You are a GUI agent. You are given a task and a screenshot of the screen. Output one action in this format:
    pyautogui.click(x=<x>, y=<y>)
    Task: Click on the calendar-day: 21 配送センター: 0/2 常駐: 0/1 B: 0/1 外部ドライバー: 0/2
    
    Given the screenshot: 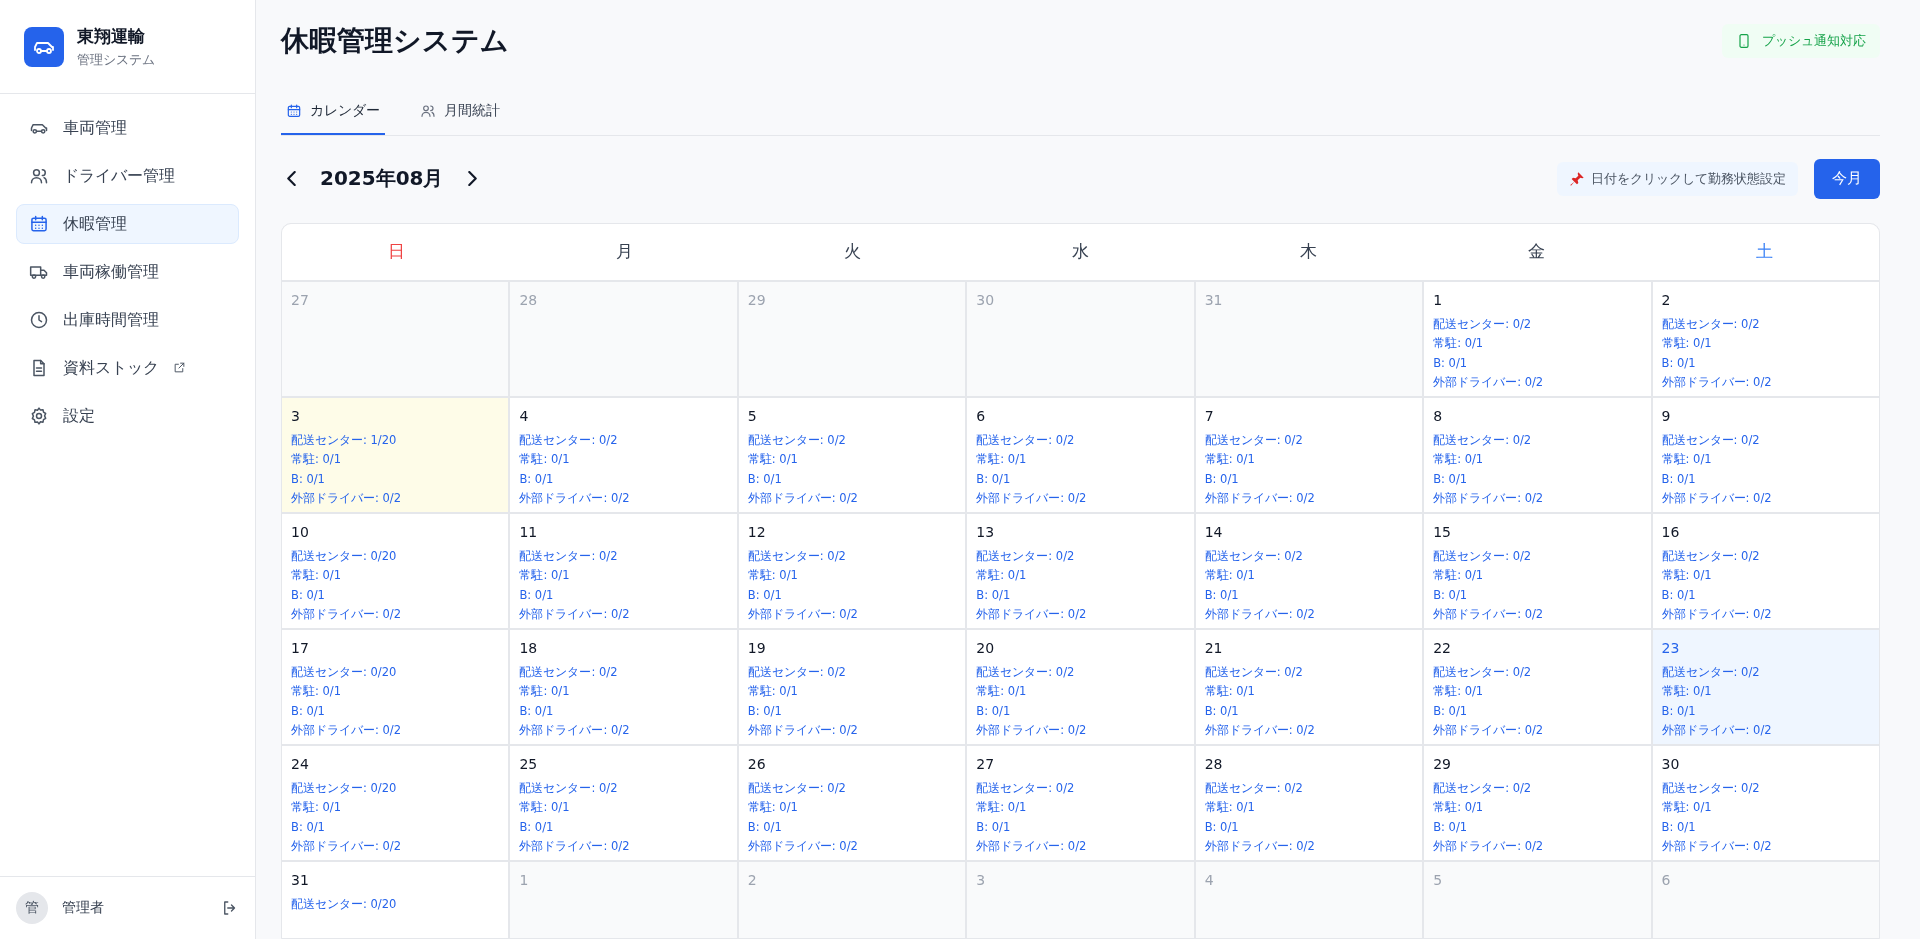 What is the action you would take?
    pyautogui.click(x=1309, y=686)
    